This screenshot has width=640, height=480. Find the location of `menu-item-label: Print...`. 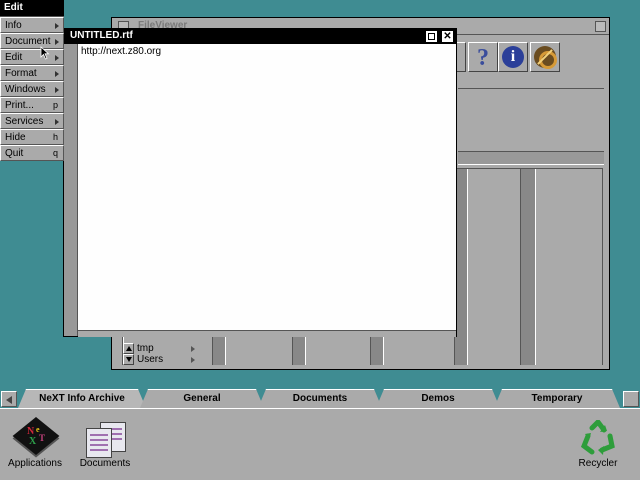

menu-item-label: Print... is located at coordinates (19, 105).